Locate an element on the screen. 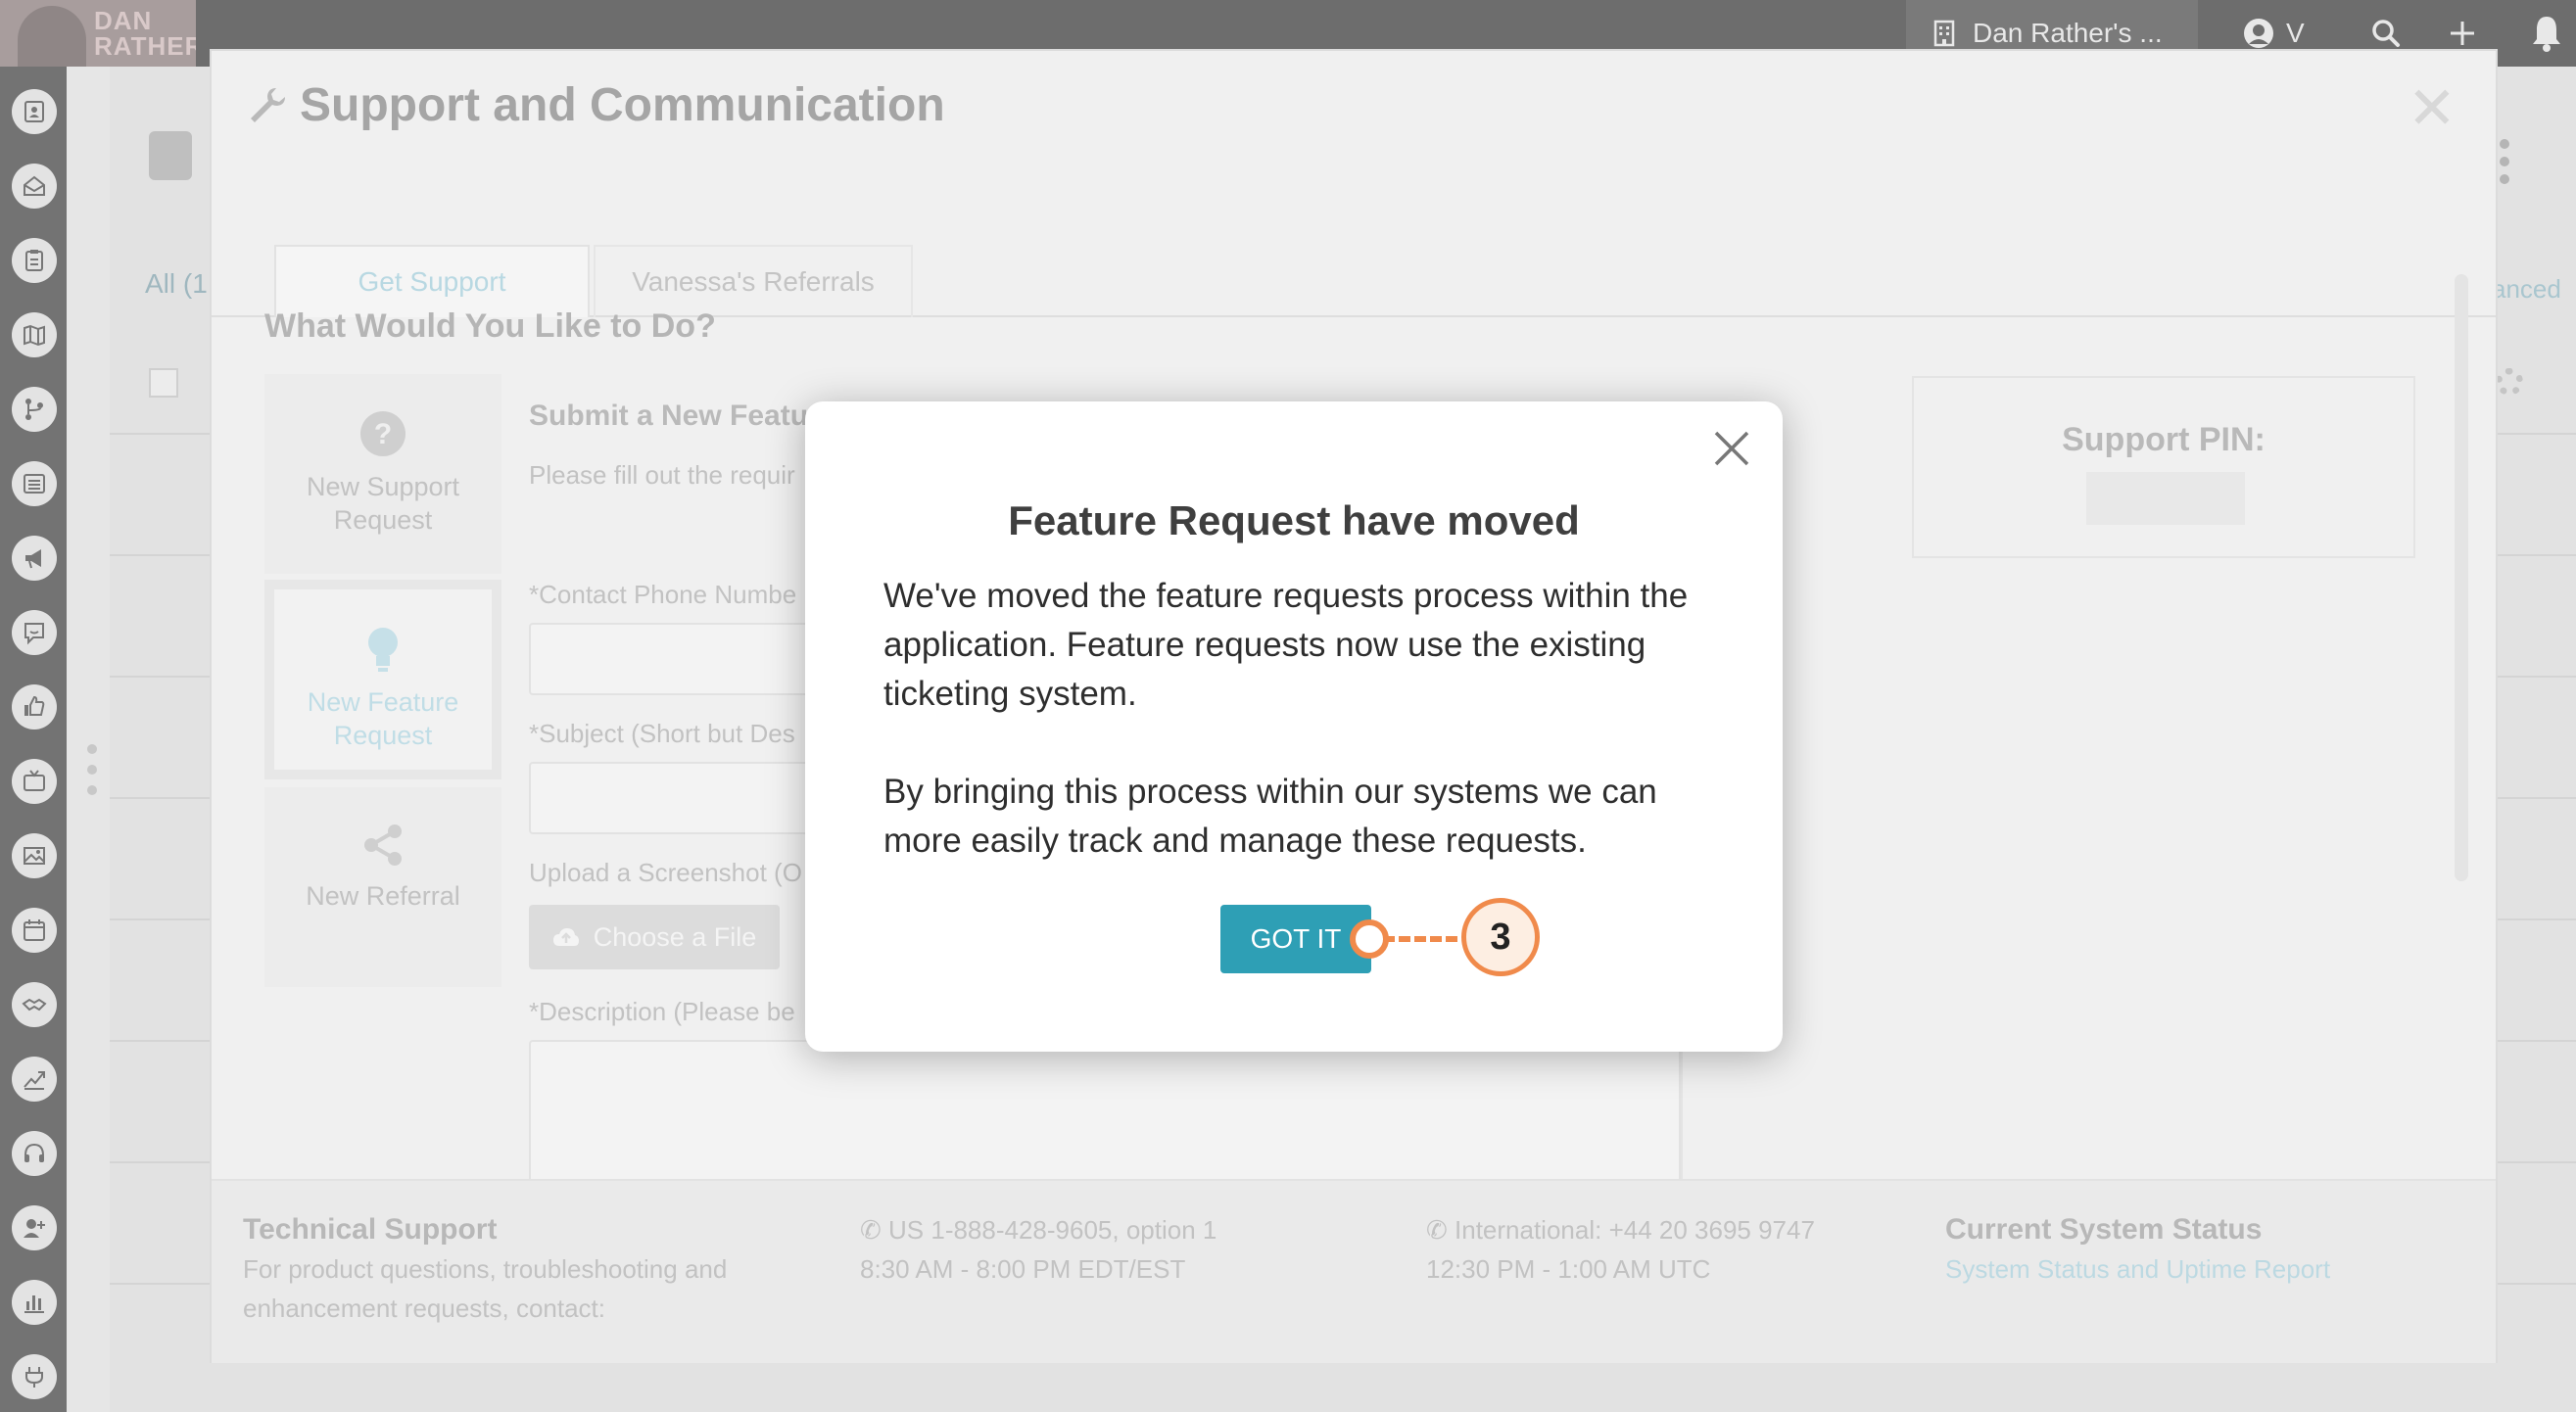 The width and height of the screenshot is (2576, 1412). option-new-support-request: ? New Support Request is located at coordinates (382, 474).